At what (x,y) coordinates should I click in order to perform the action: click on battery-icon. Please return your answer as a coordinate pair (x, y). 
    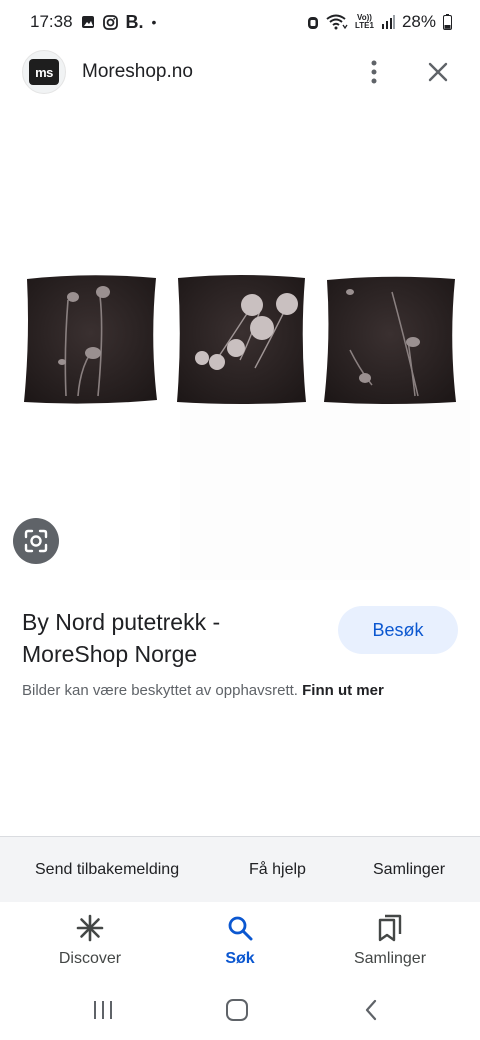
    Looking at the image, I should click on (447, 22).